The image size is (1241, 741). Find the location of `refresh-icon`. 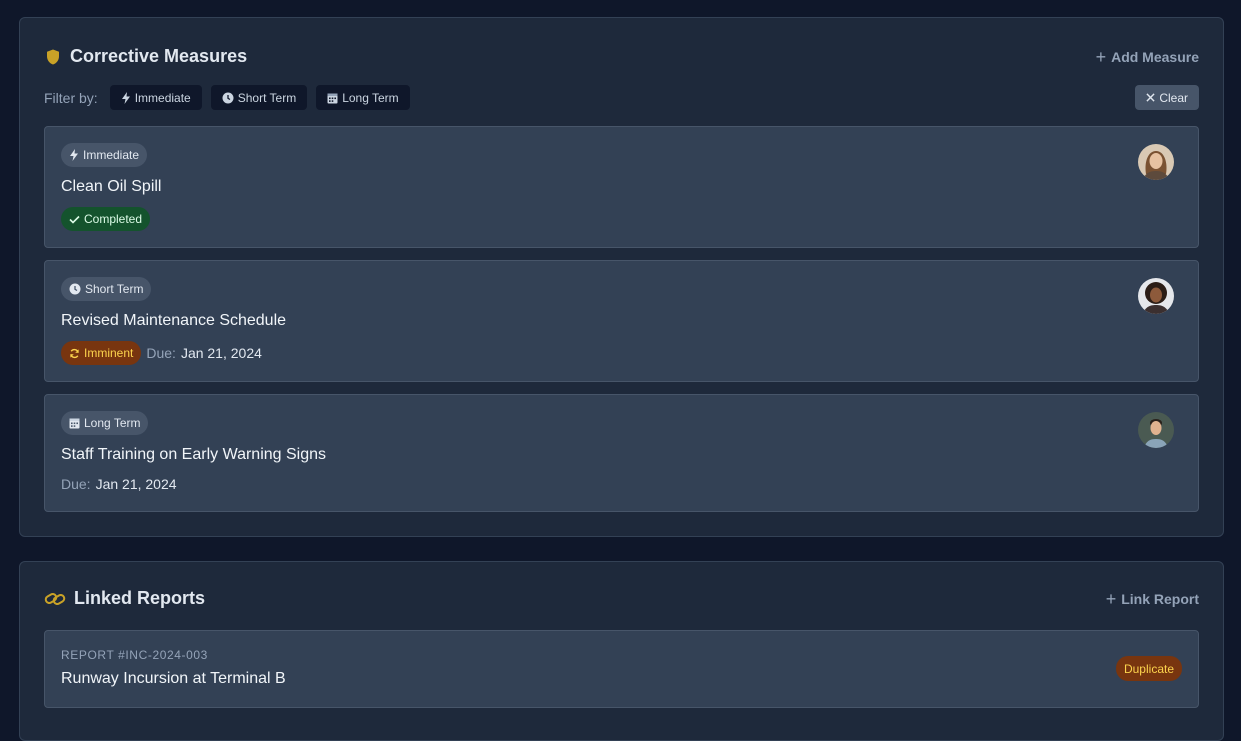

refresh-icon is located at coordinates (74, 353).